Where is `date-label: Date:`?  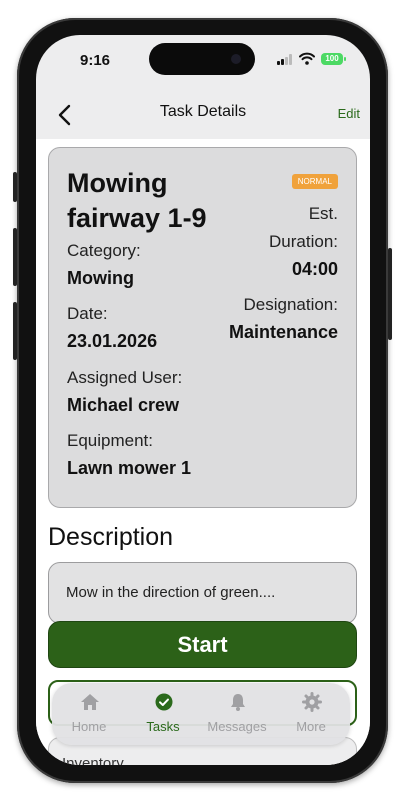
date-label: Date: is located at coordinates (87, 313).